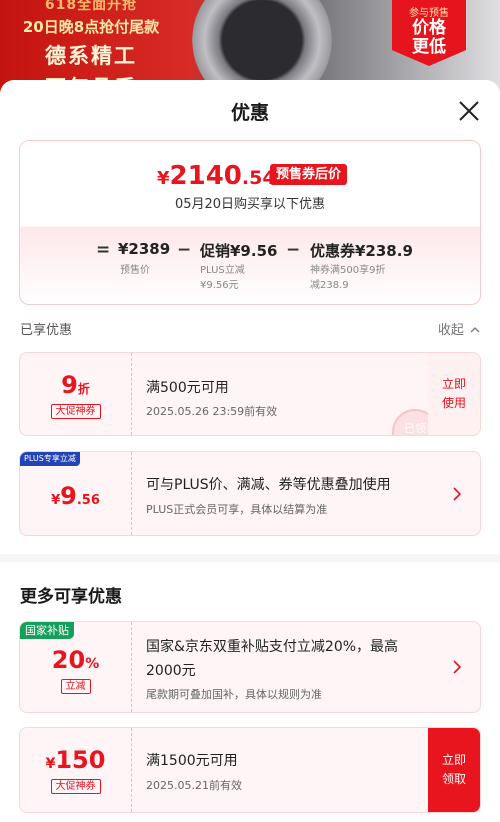  What do you see at coordinates (83, 389) in the screenshot?
I see `coupon-value-unit: 折` at bounding box center [83, 389].